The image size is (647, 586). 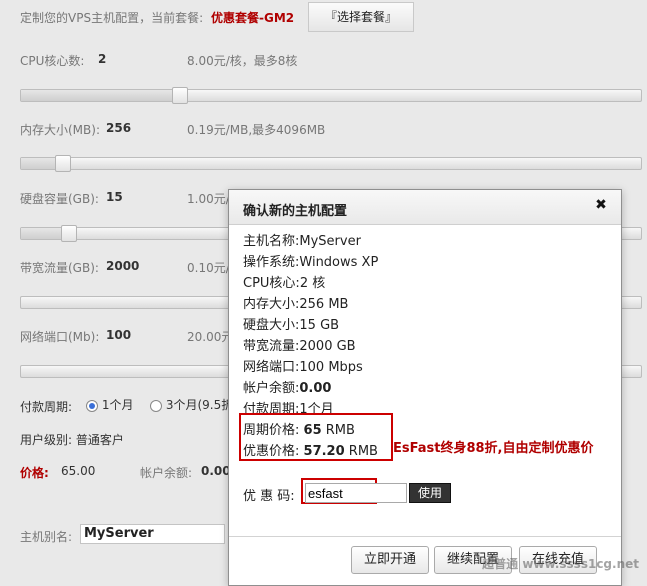 I want to click on cpu-label: CPU核心数:, so click(x=52, y=61).